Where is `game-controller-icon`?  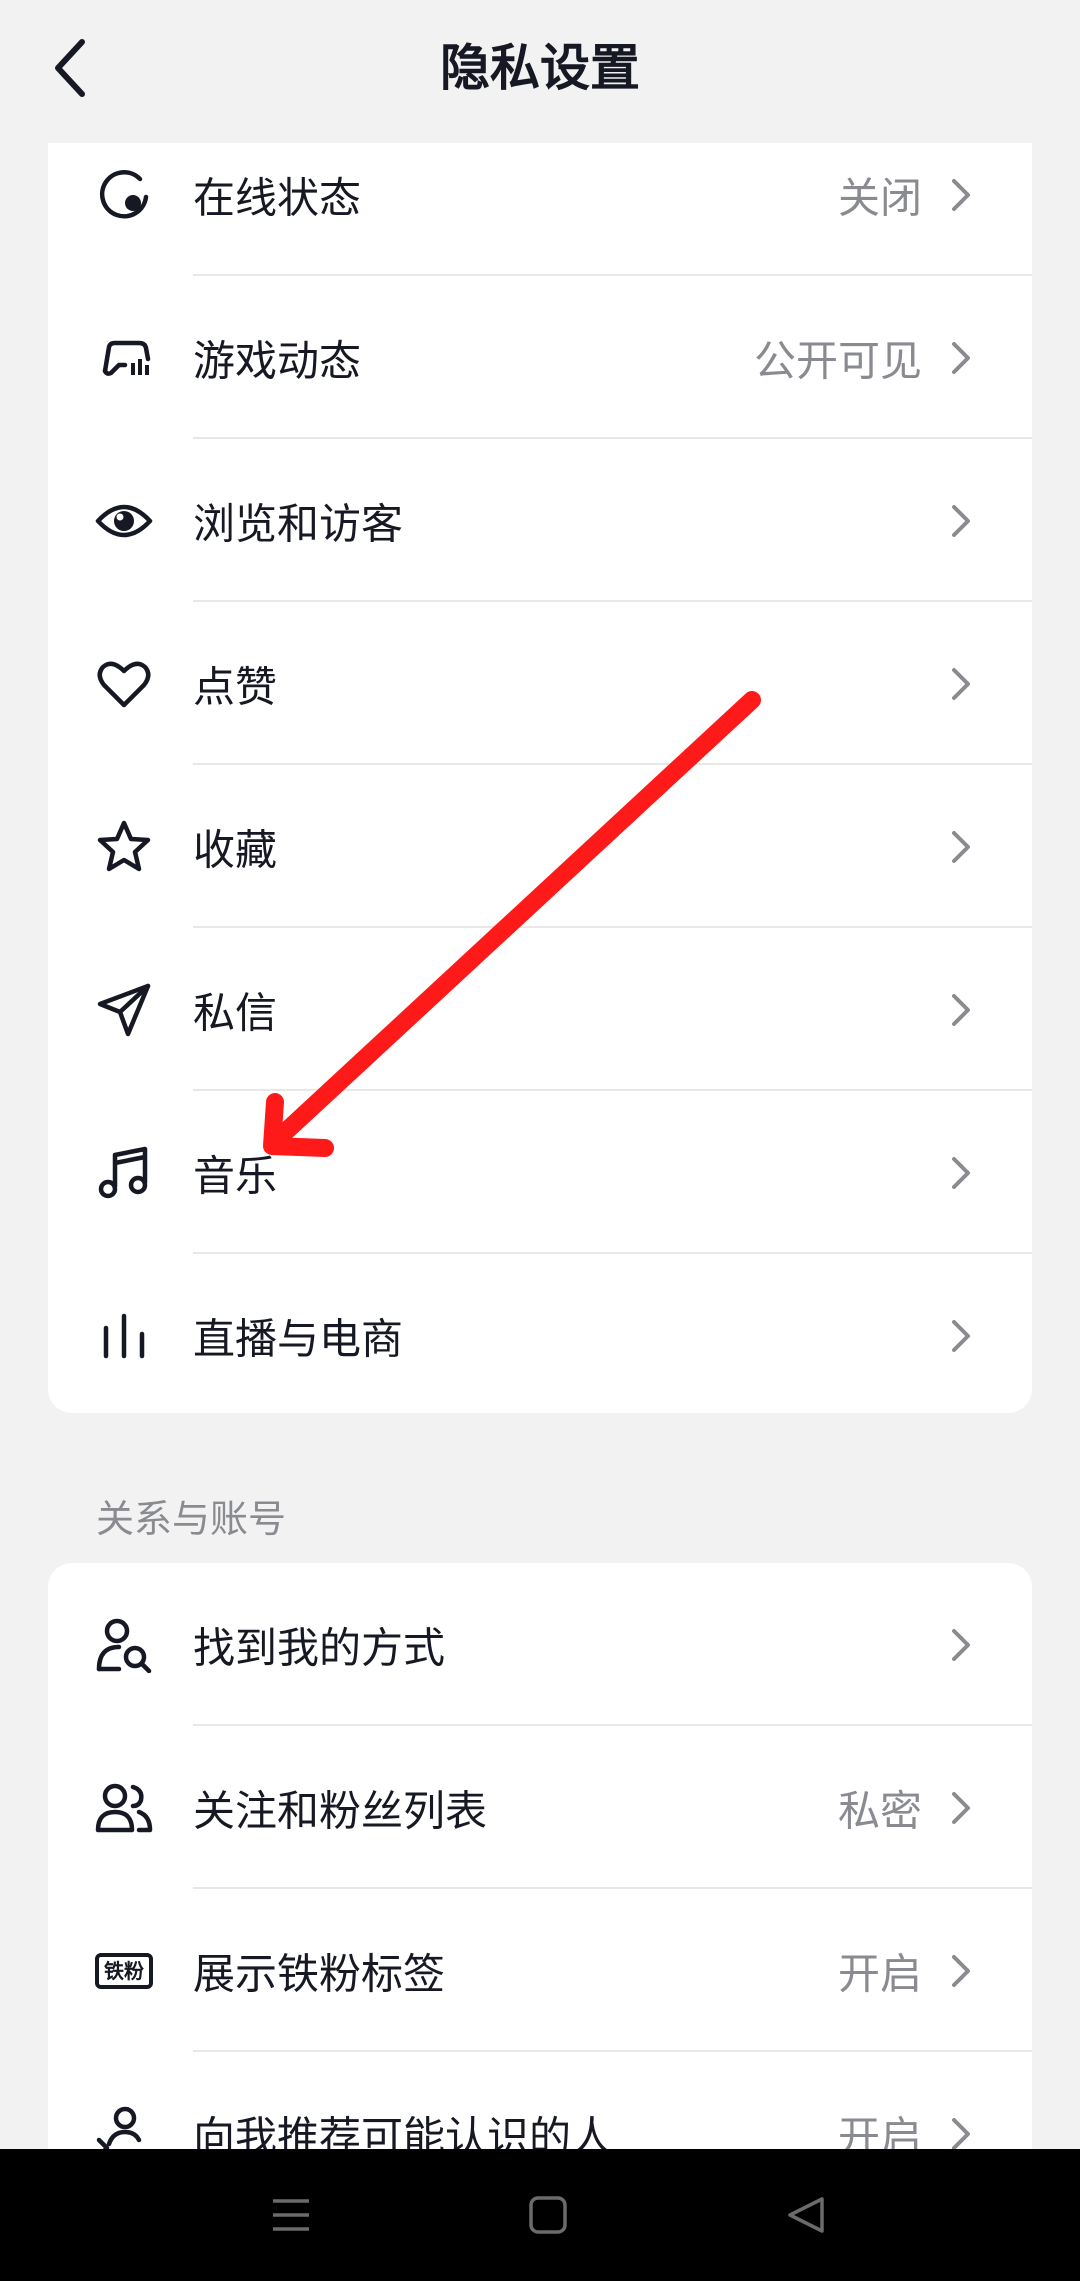 game-controller-icon is located at coordinates (124, 358).